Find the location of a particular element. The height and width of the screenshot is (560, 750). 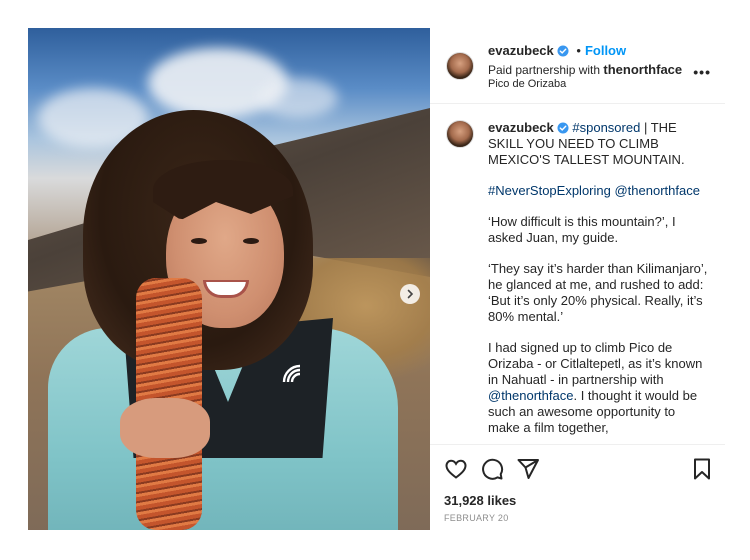

caption-username: evazubeck is located at coordinates (521, 127).